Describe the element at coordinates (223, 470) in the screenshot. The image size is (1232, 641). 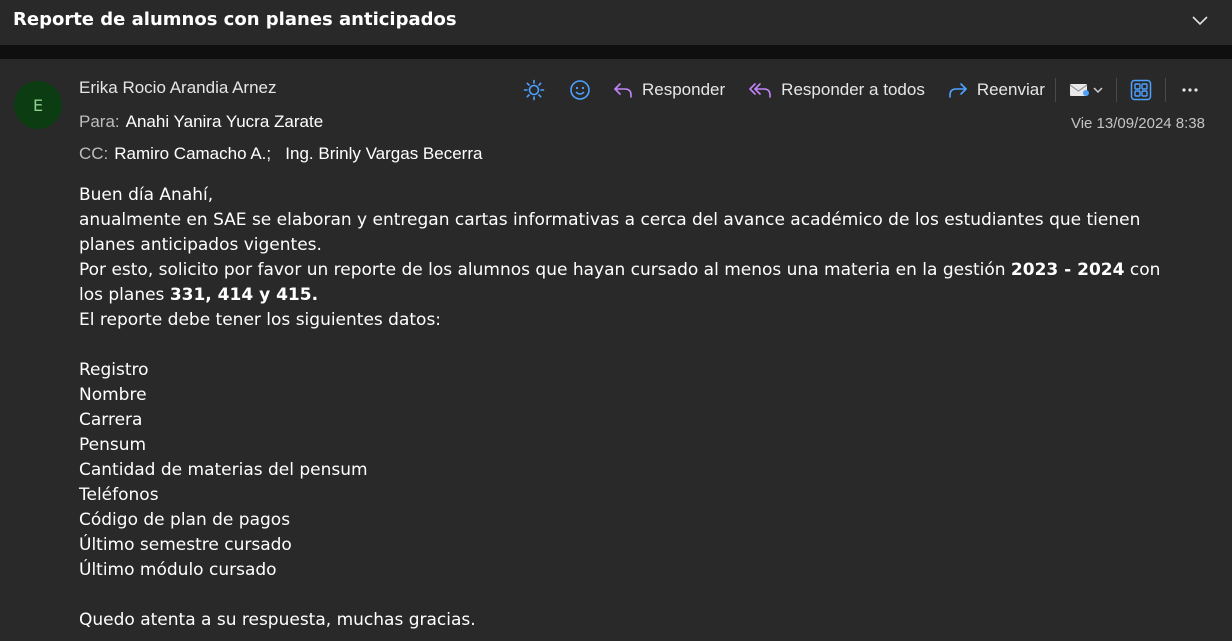
I see `field-item: Cantidad de materias del pensum` at that location.